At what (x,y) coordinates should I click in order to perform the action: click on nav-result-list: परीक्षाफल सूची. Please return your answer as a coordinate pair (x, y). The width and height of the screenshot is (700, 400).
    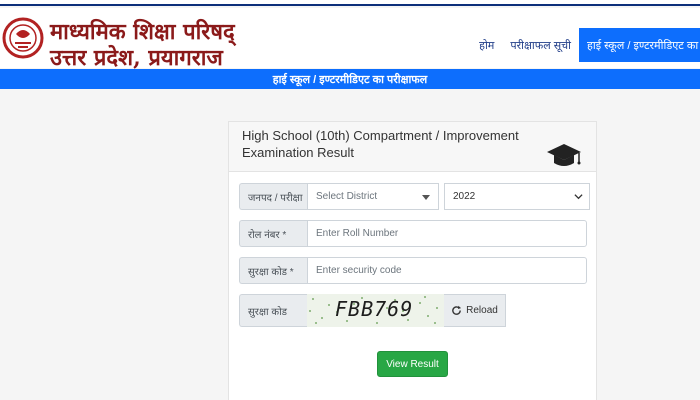
    Looking at the image, I should click on (540, 45).